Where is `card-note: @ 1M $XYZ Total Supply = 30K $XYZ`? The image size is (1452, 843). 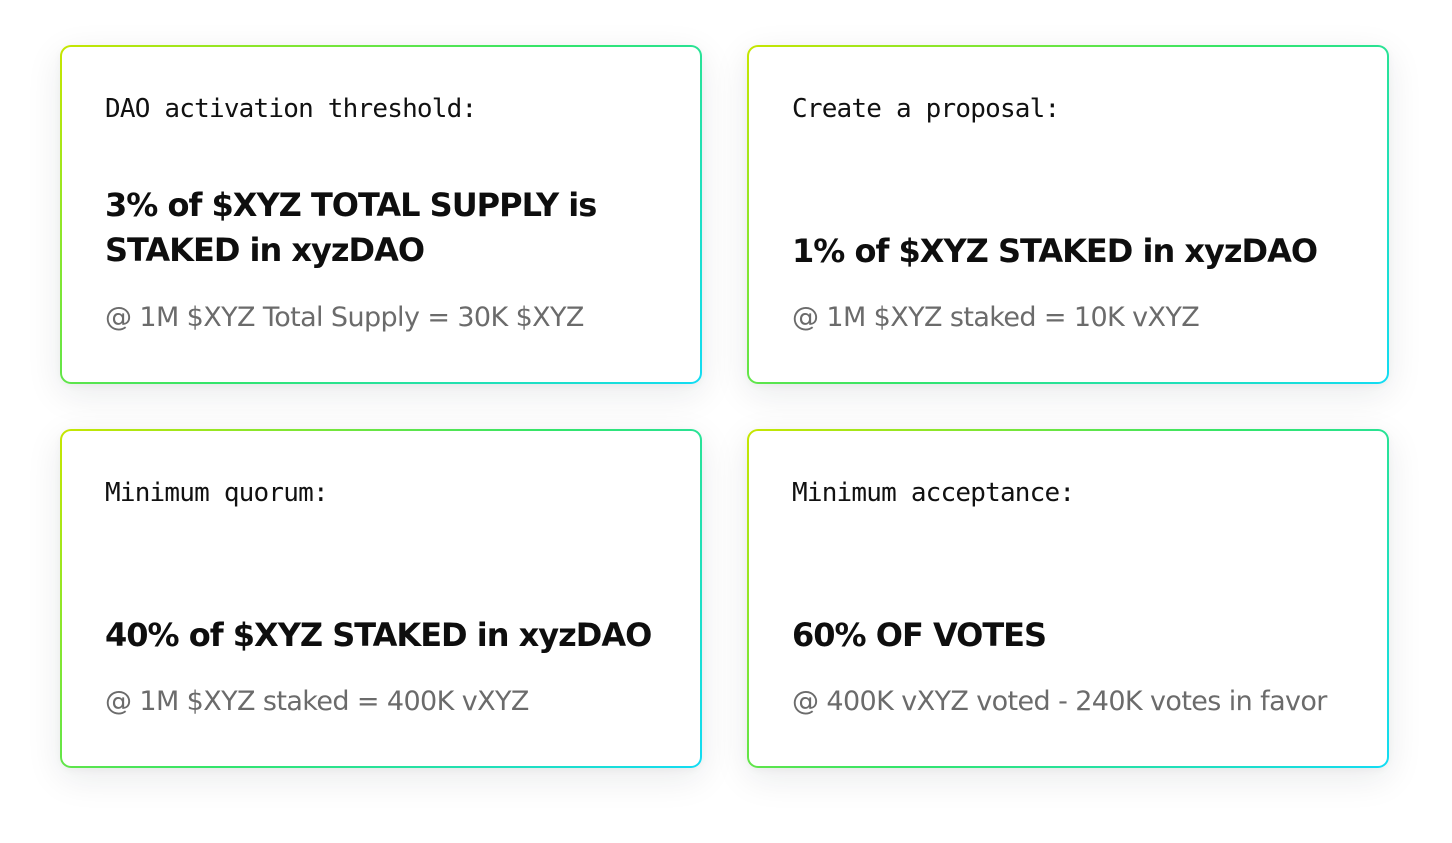
card-note: @ 1M $XYZ Total Supply = 30K $XYZ is located at coordinates (344, 317).